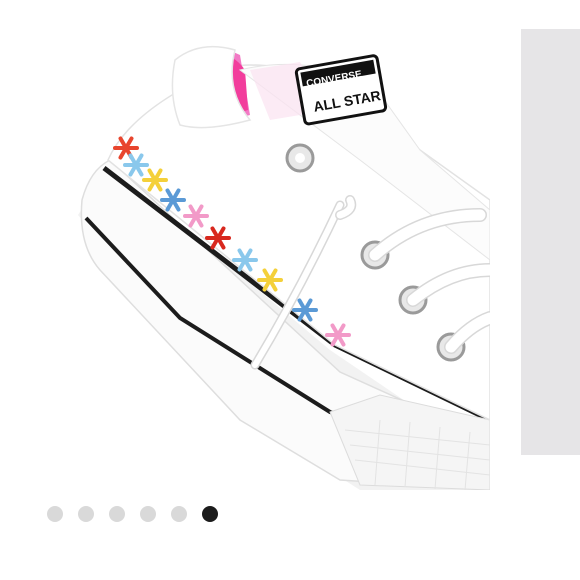 The image size is (580, 580). What do you see at coordinates (341, 90) in the screenshot?
I see `heel-logo-patch: CONVERSE ALL STAR` at bounding box center [341, 90].